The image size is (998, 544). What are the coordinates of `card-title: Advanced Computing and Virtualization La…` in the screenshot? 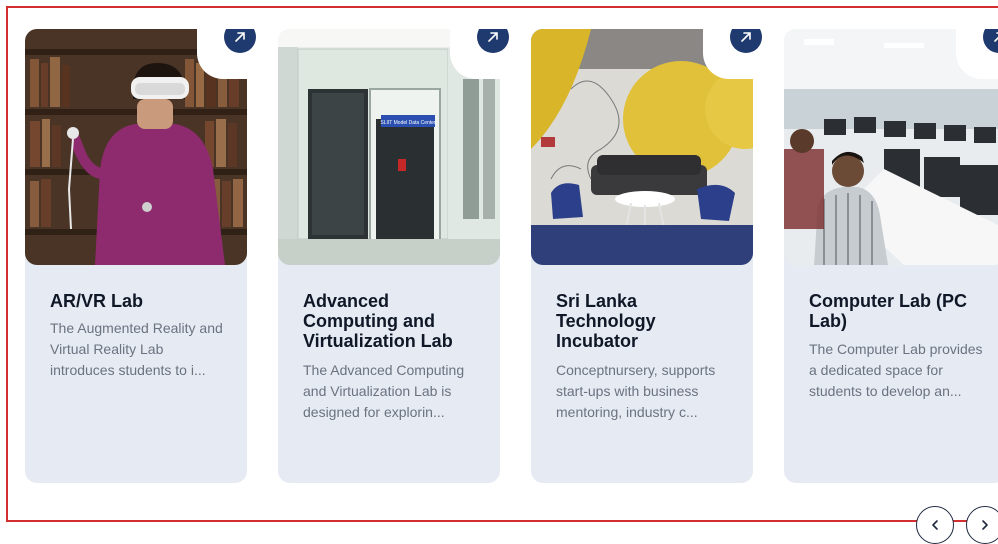 It's located at (393, 321).